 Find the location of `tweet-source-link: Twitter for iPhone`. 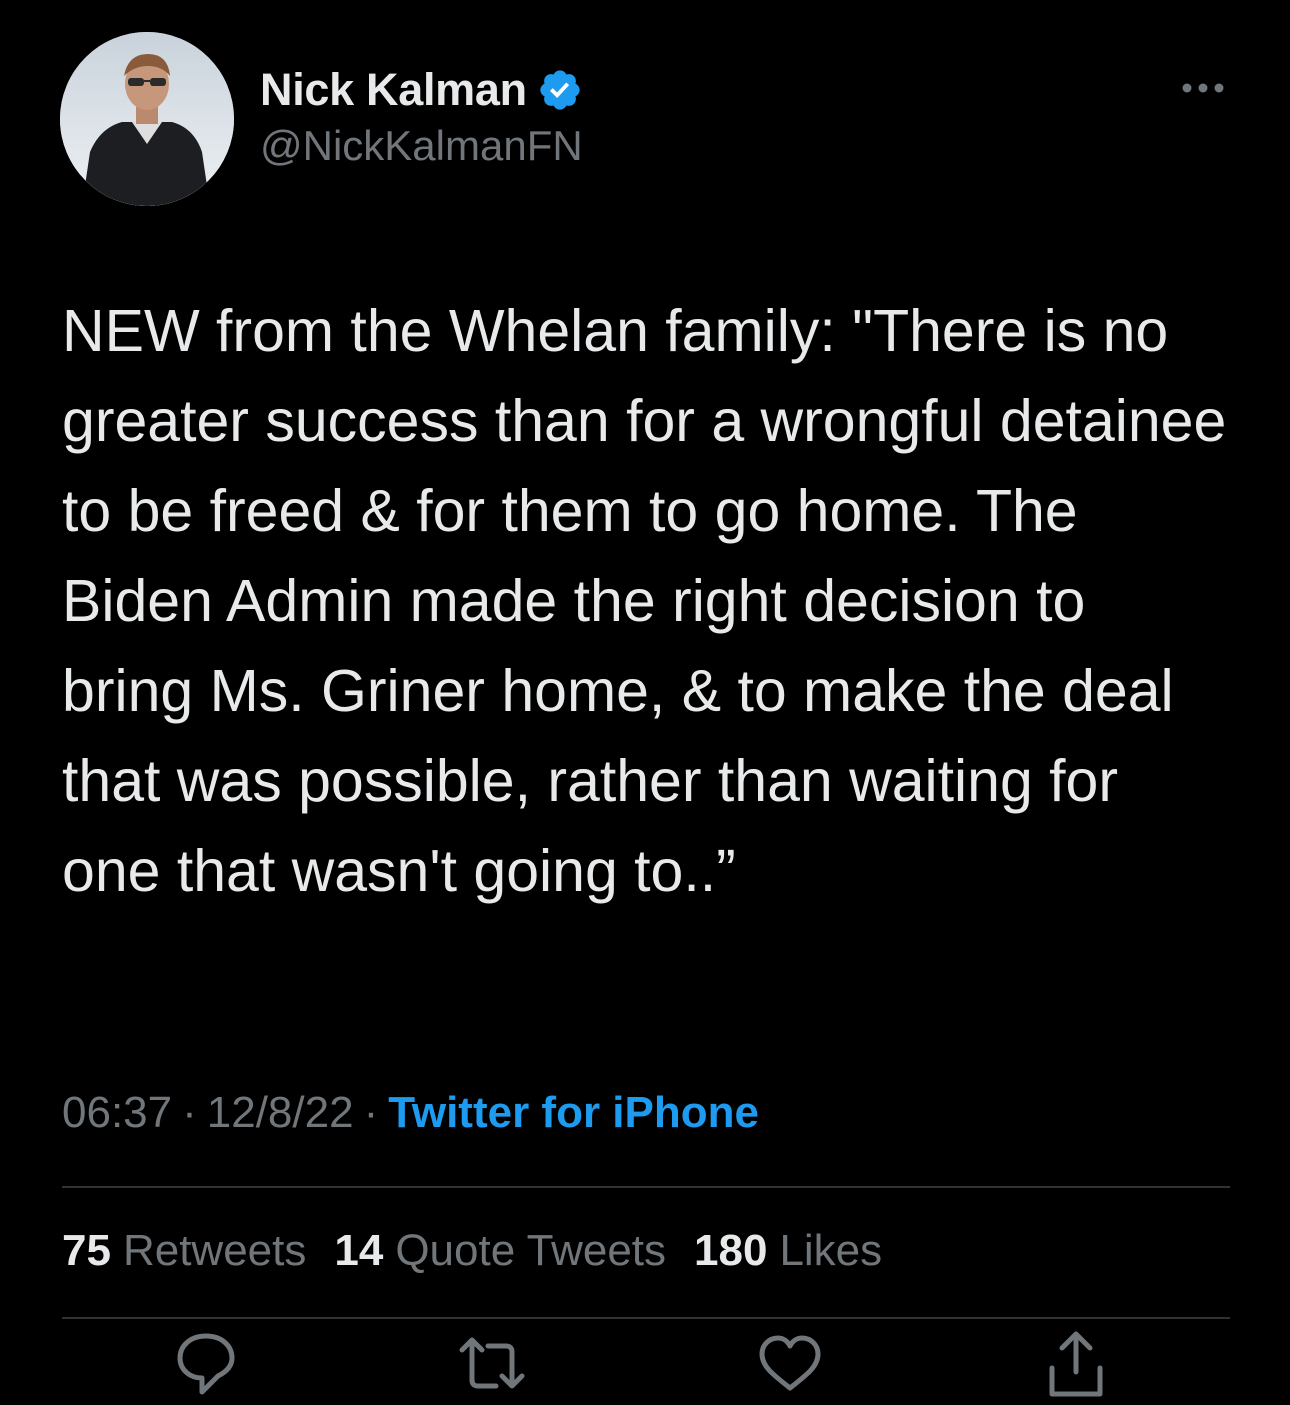

tweet-source-link: Twitter for iPhone is located at coordinates (573, 1112).